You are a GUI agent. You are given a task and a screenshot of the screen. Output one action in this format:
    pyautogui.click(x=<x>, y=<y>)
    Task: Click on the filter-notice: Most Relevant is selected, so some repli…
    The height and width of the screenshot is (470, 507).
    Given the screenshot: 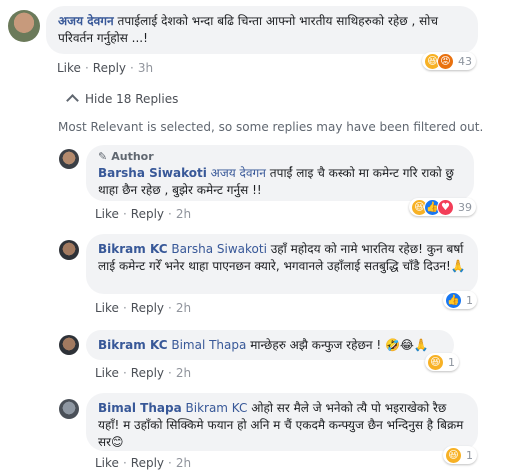 What is the action you would take?
    pyautogui.click(x=271, y=127)
    